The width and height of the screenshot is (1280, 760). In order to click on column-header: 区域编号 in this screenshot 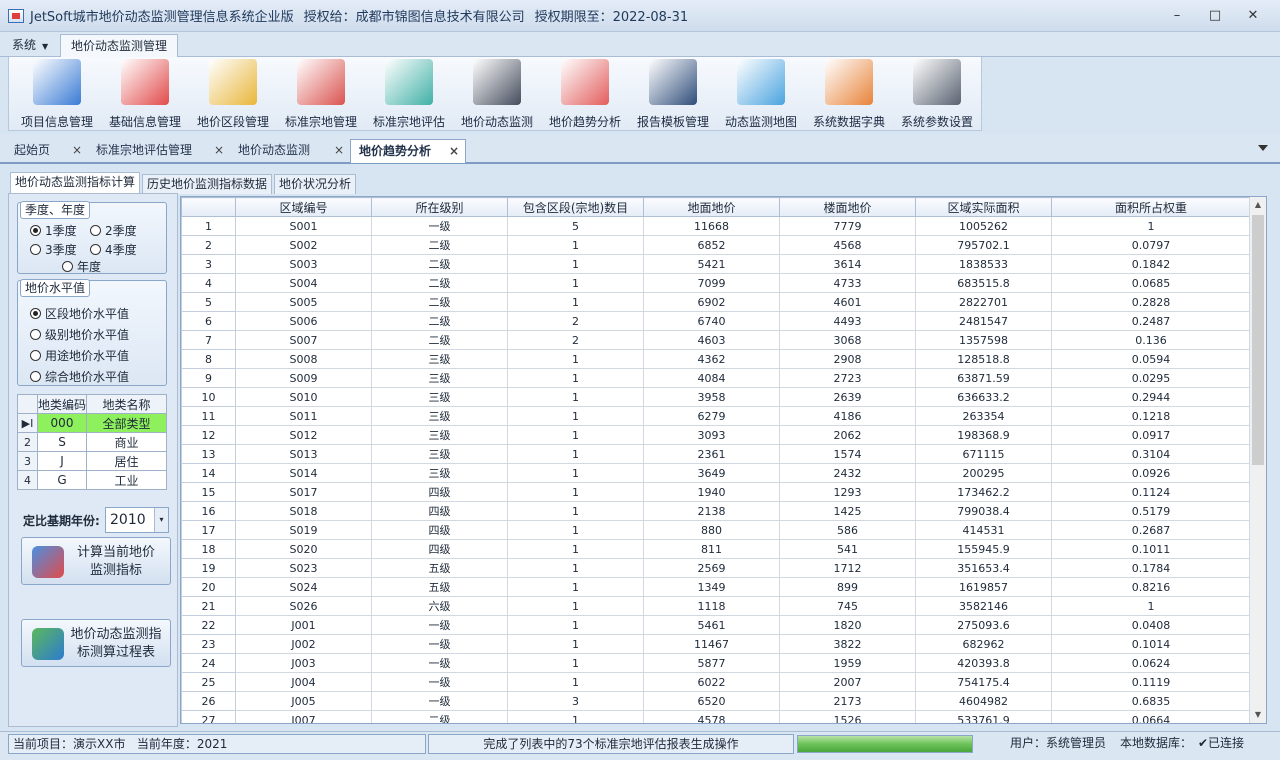, I will do `click(303, 207)`.